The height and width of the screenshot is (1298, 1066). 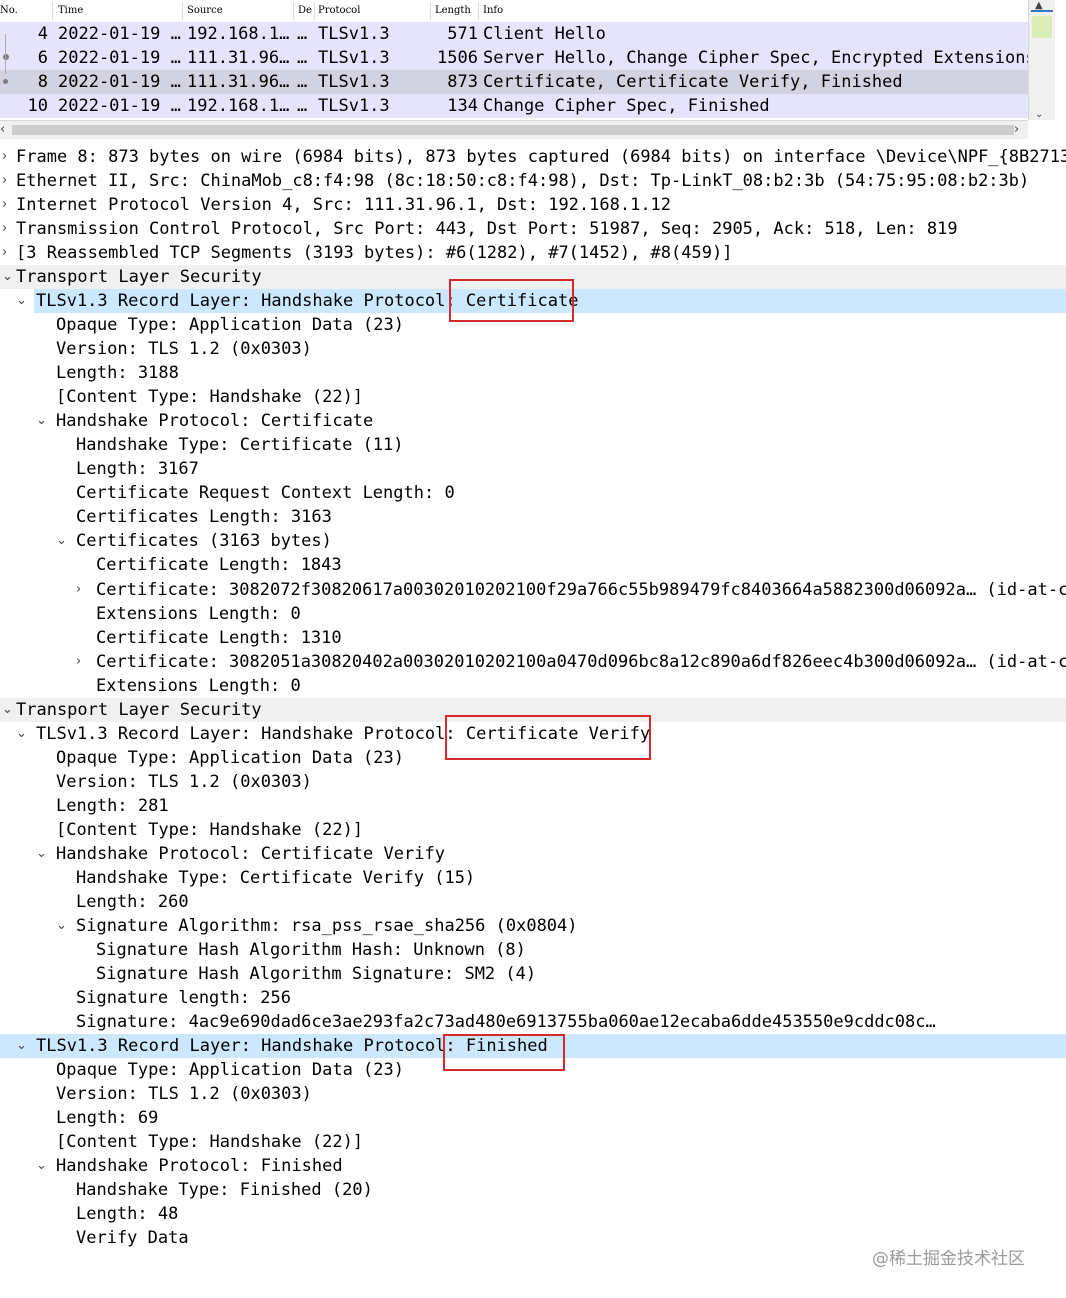 What do you see at coordinates (215, 421) in the screenshot?
I see `tree-item-label: Handshake Protocol: Certificate` at bounding box center [215, 421].